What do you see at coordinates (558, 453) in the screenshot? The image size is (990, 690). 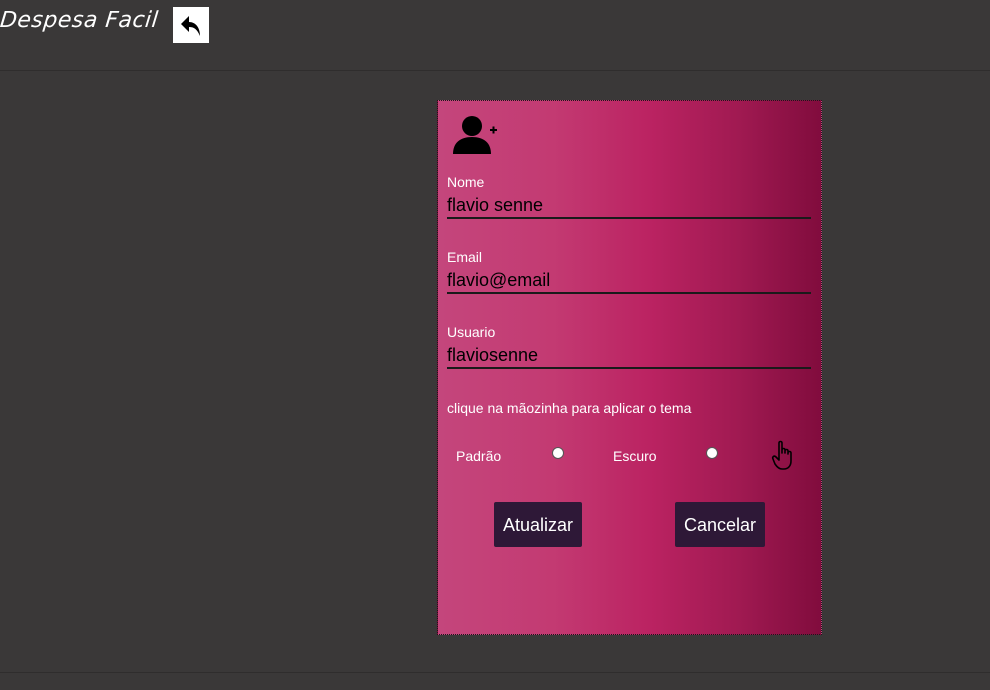 I see `theme-default-radio` at bounding box center [558, 453].